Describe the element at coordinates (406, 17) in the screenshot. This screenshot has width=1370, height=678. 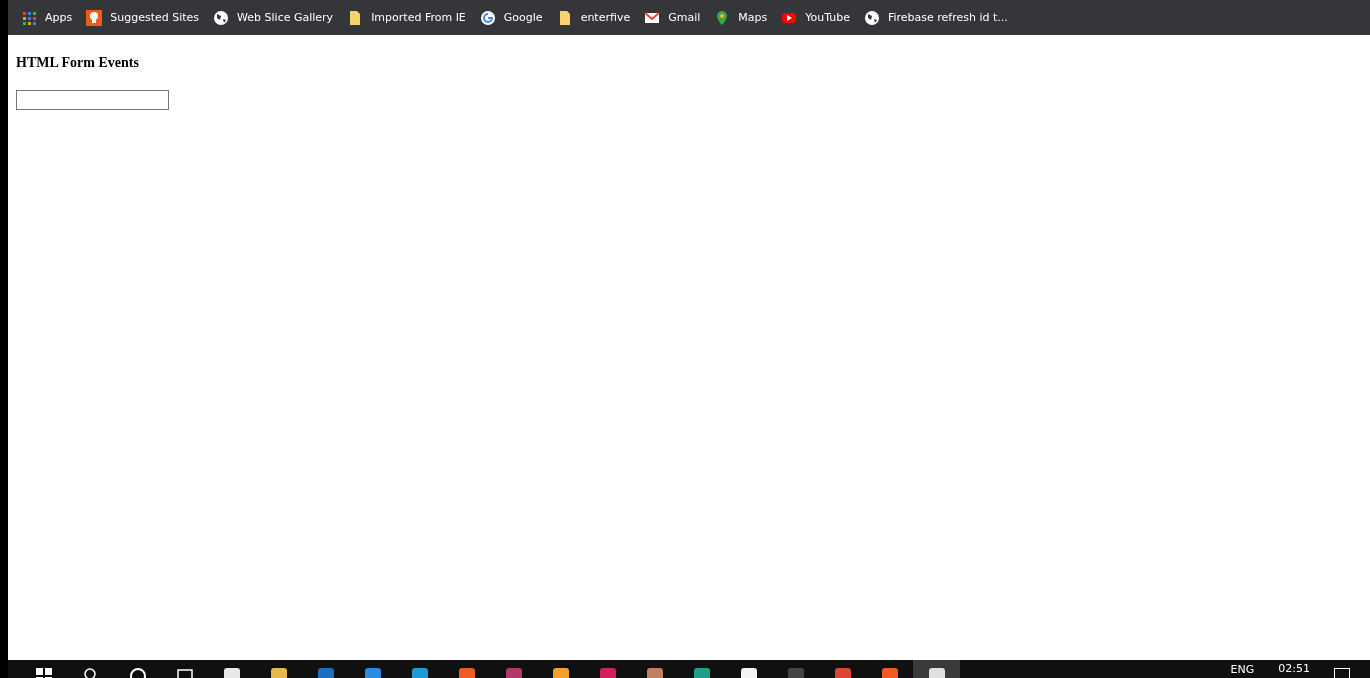
I see `bookmark: Imported From IE` at that location.